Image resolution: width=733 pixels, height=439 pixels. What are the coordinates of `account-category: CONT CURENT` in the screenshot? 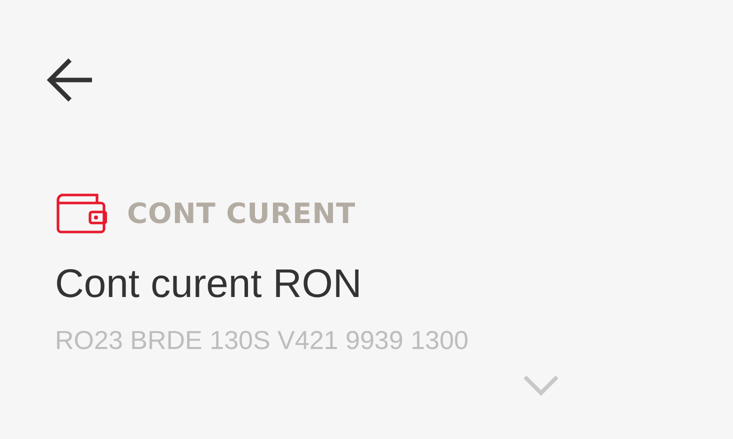 It's located at (241, 213).